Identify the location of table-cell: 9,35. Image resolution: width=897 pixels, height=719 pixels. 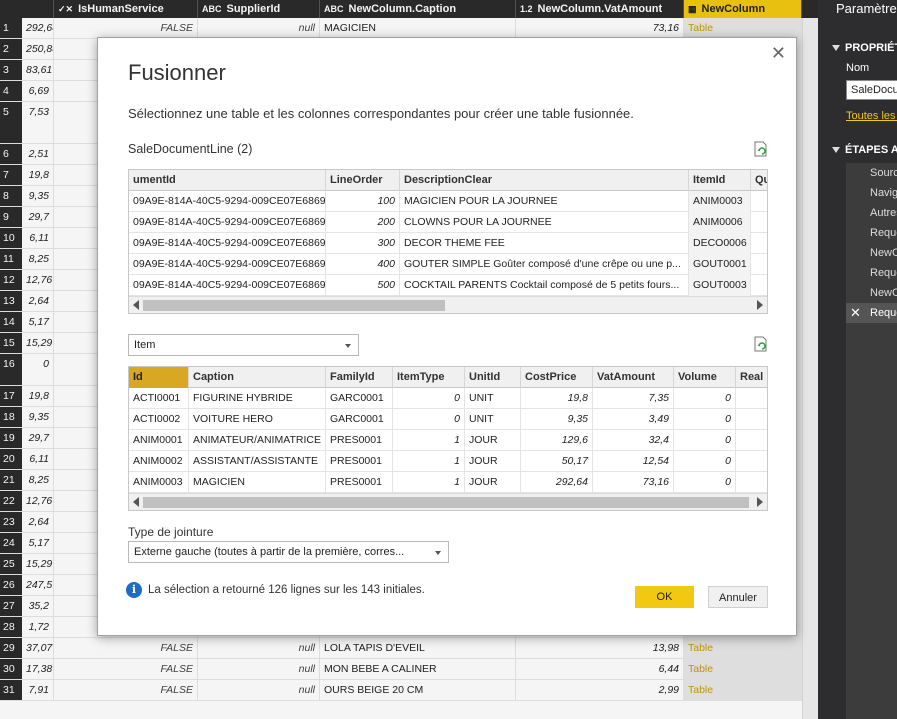
(557, 419).